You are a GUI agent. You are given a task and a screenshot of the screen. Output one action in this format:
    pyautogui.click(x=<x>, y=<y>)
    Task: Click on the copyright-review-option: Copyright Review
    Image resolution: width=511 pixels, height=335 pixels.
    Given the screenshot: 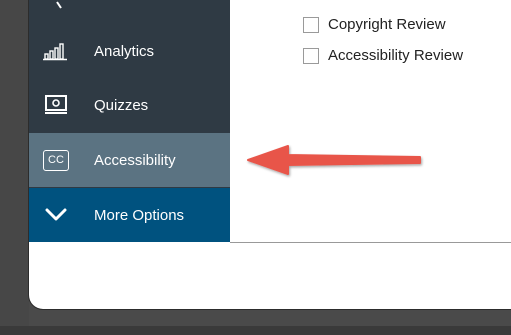 What is the action you would take?
    pyautogui.click(x=374, y=24)
    